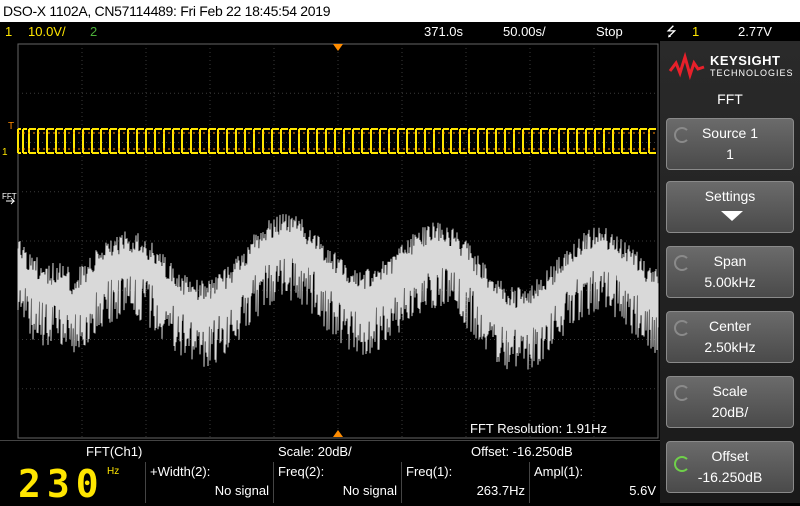 Image resolution: width=800 pixels, height=506 pixels. Describe the element at coordinates (730, 326) in the screenshot. I see `softkey-label: Center` at that location.